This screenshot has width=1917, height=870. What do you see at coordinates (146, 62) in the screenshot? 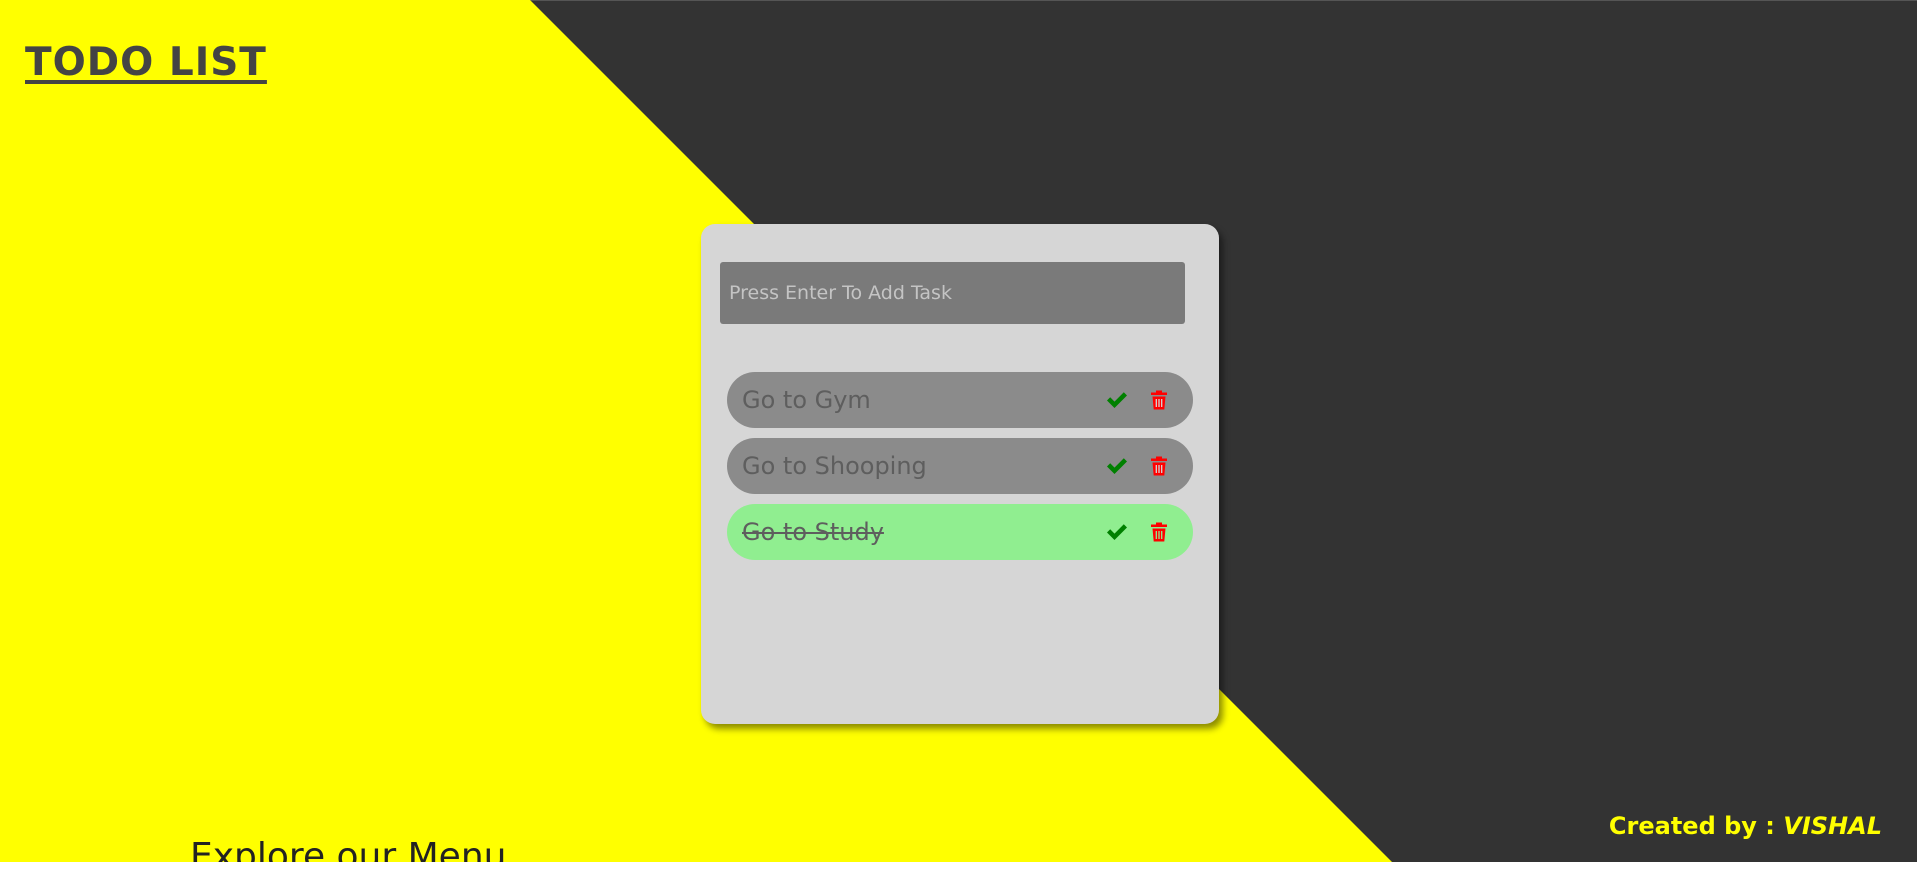
I see `page-title: TODO LIST` at bounding box center [146, 62].